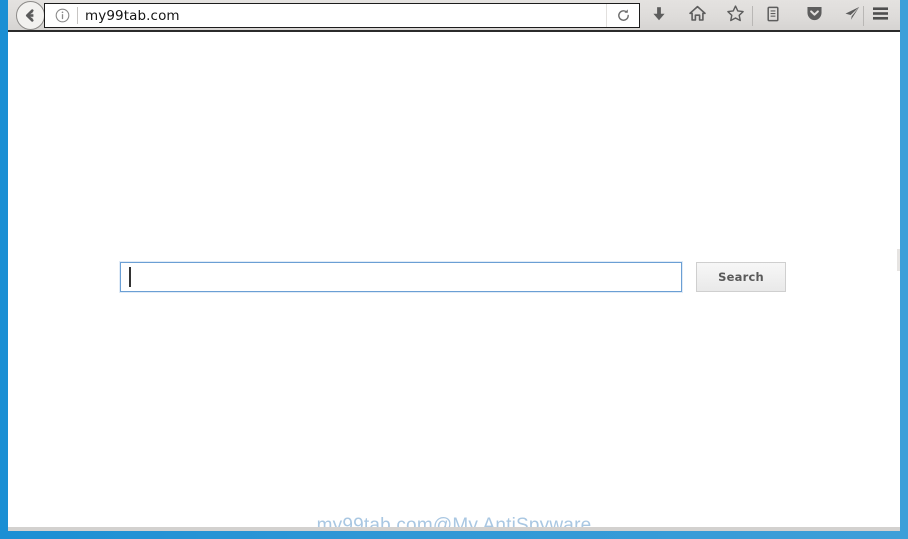 The width and height of the screenshot is (908, 539). Describe the element at coordinates (454, 529) in the screenshot. I see `bottom-strip` at that location.